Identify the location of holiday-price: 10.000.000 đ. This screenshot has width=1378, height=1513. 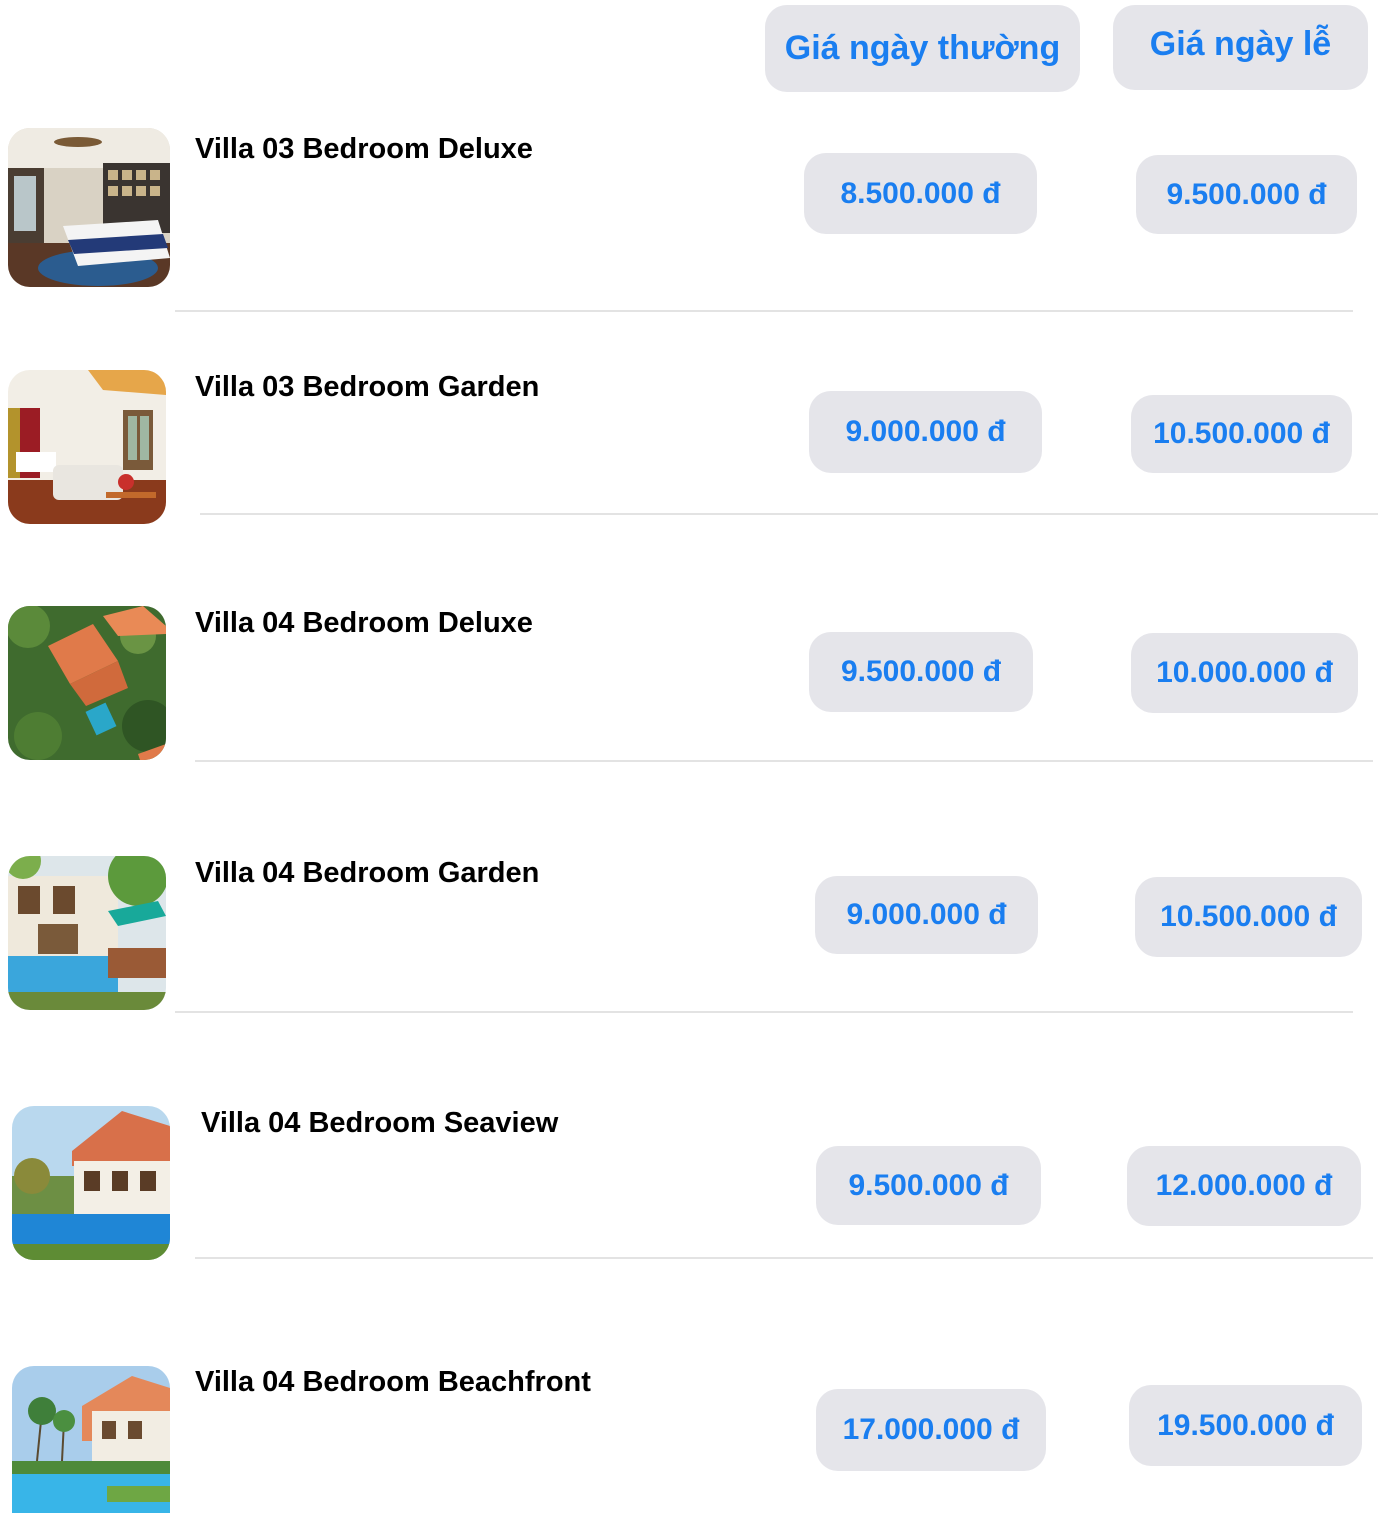
(1244, 672).